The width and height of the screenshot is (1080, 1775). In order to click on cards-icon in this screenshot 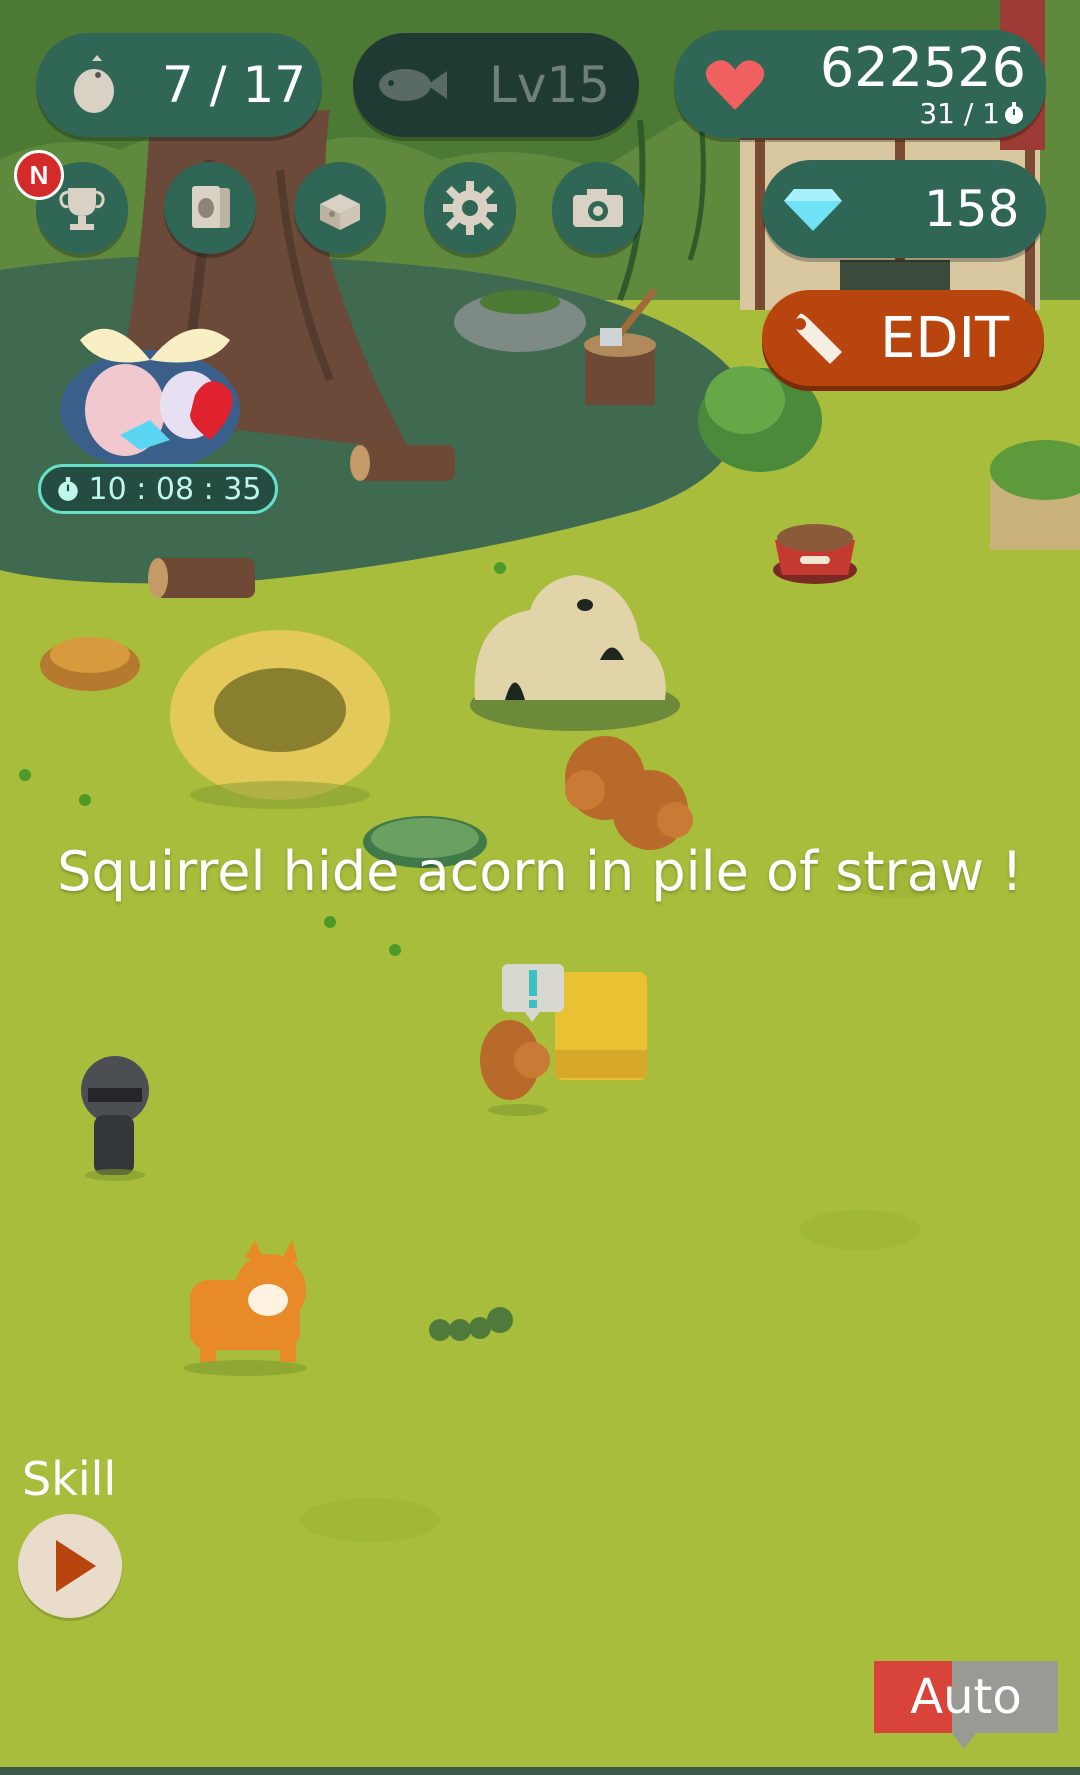, I will do `click(211, 207)`.